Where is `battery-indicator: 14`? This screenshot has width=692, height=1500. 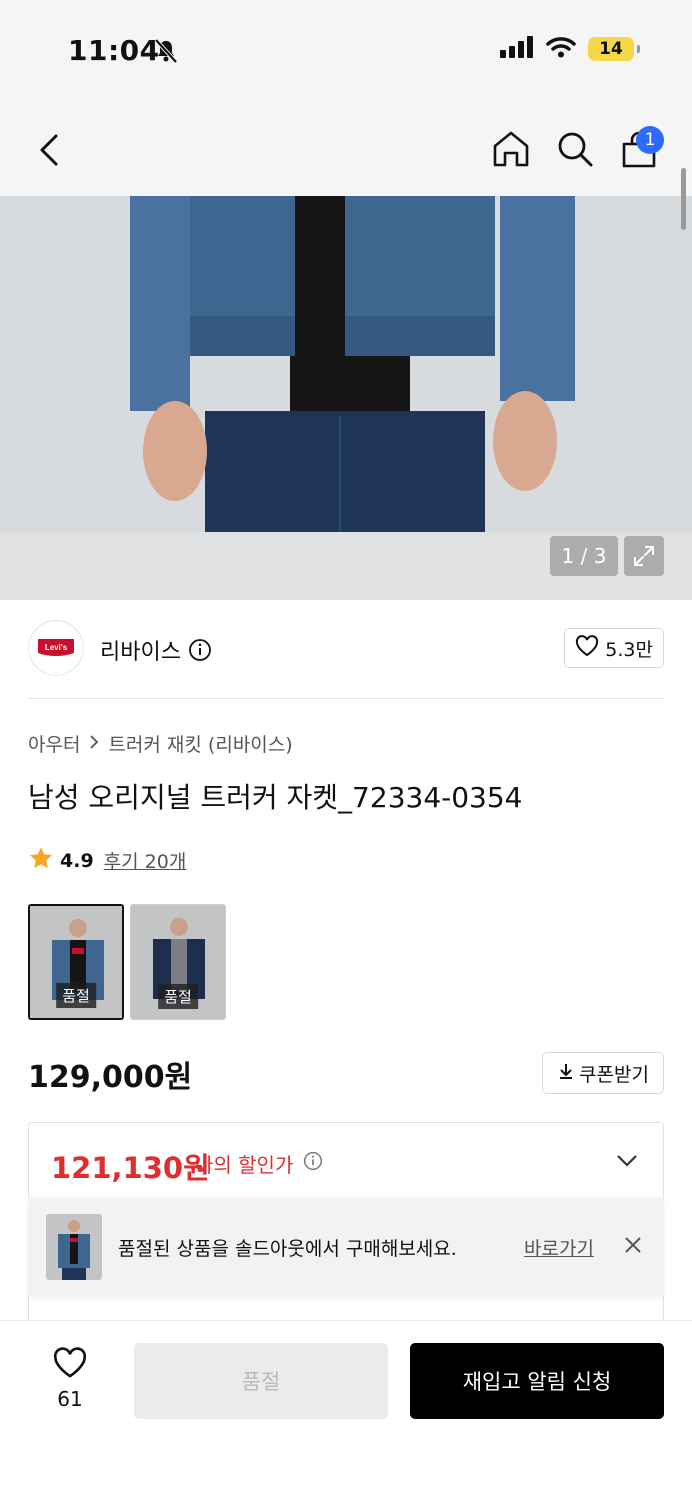
battery-indicator: 14 is located at coordinates (614, 49).